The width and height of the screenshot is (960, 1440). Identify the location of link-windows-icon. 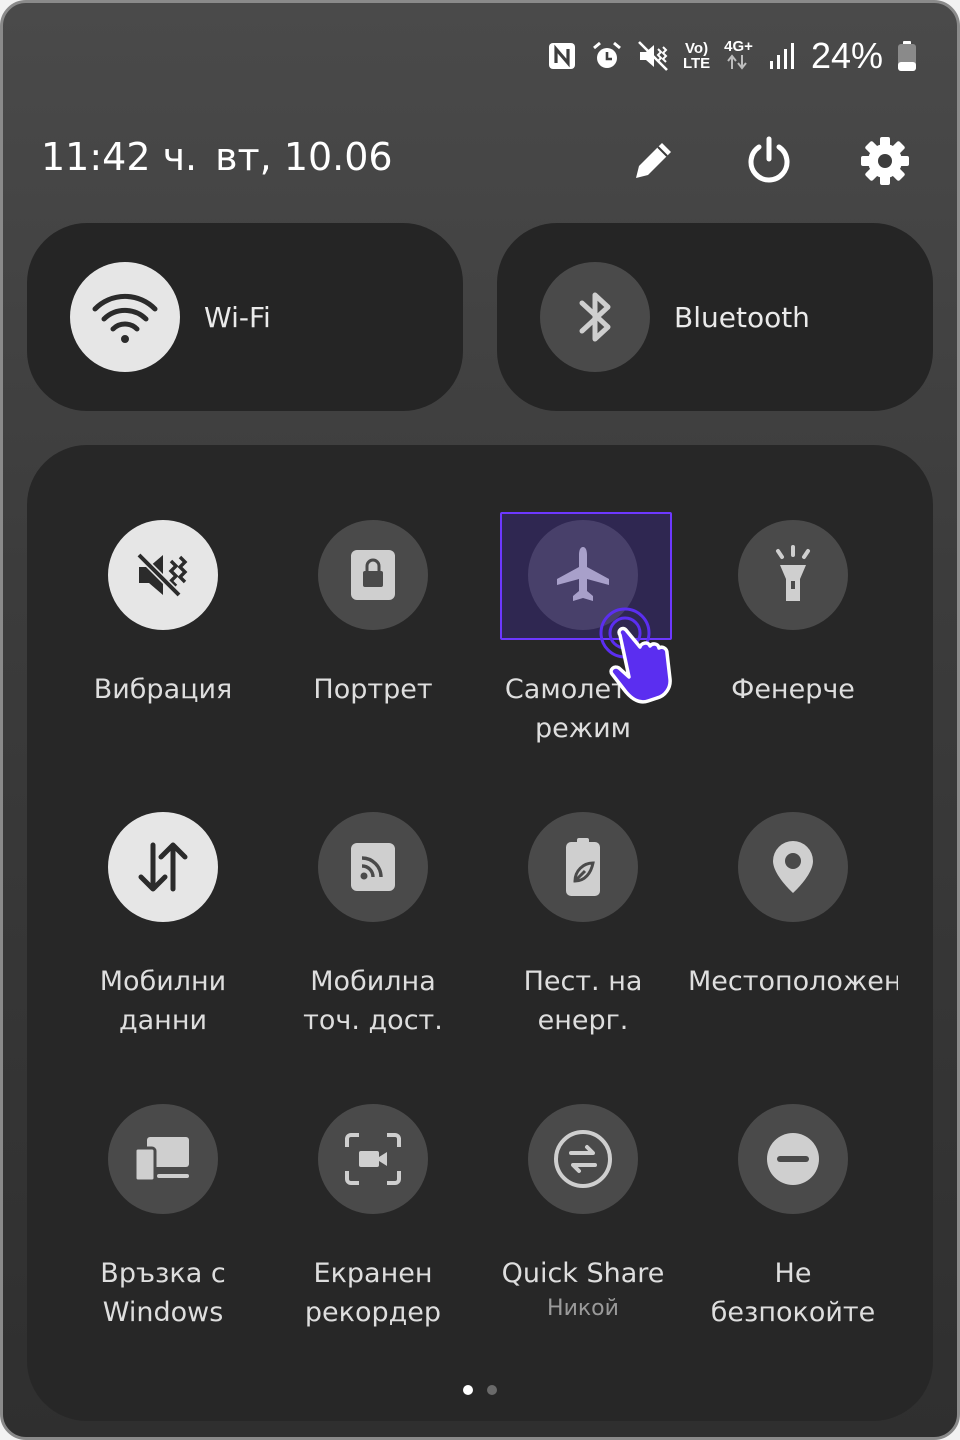
(161, 1160).